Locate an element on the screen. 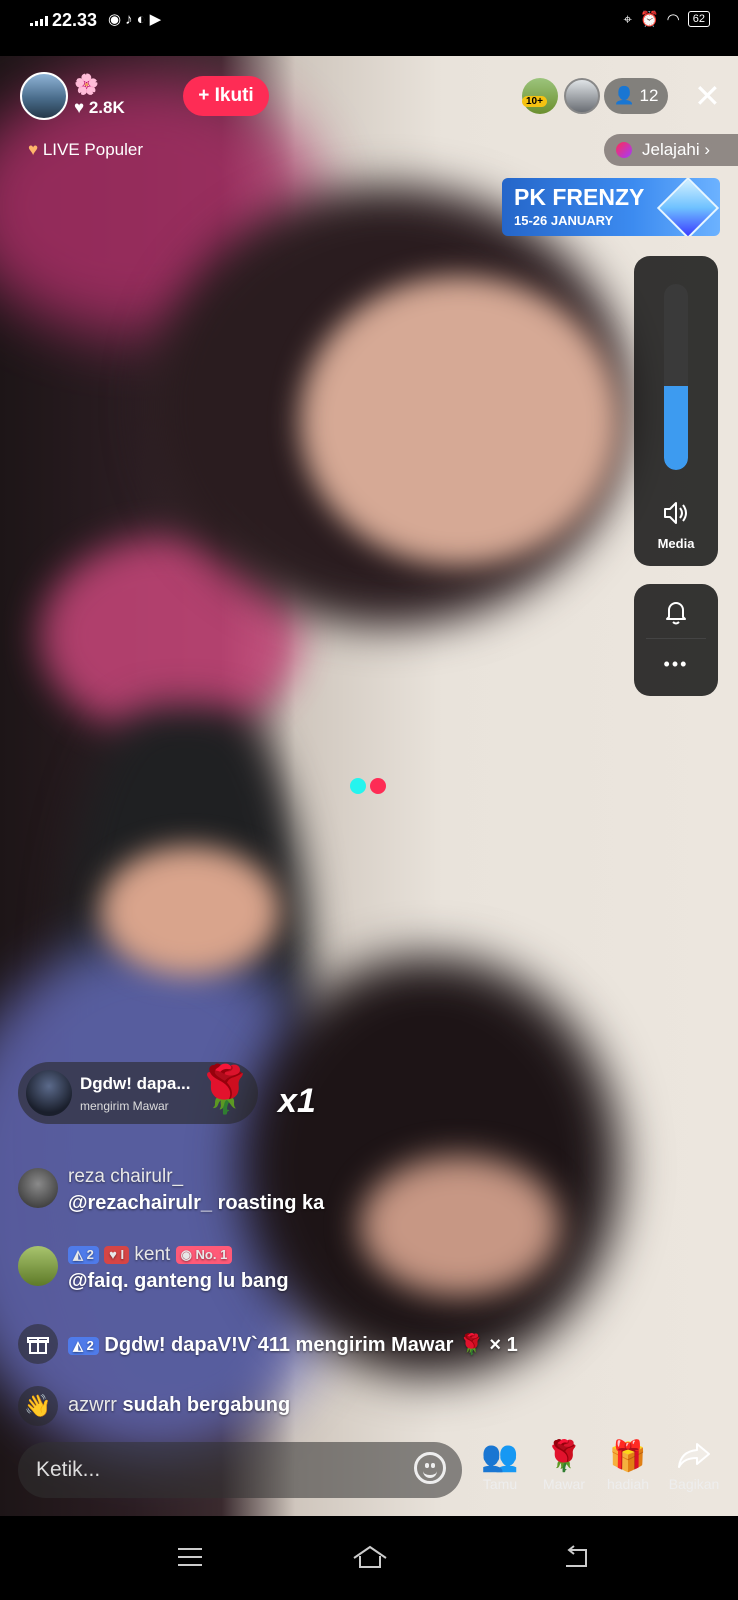 Image resolution: width=738 pixels, height=1600 pixels. notification-icons: ◉♪◐▶ is located at coordinates (136, 19).